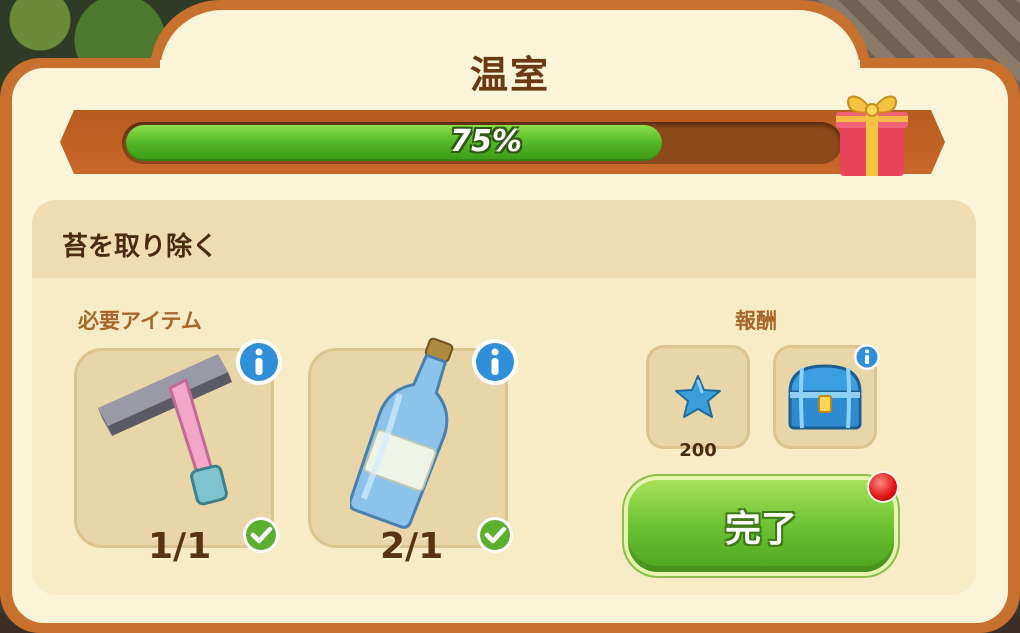  What do you see at coordinates (412, 546) in the screenshot?
I see `item-count: 2/1` at bounding box center [412, 546].